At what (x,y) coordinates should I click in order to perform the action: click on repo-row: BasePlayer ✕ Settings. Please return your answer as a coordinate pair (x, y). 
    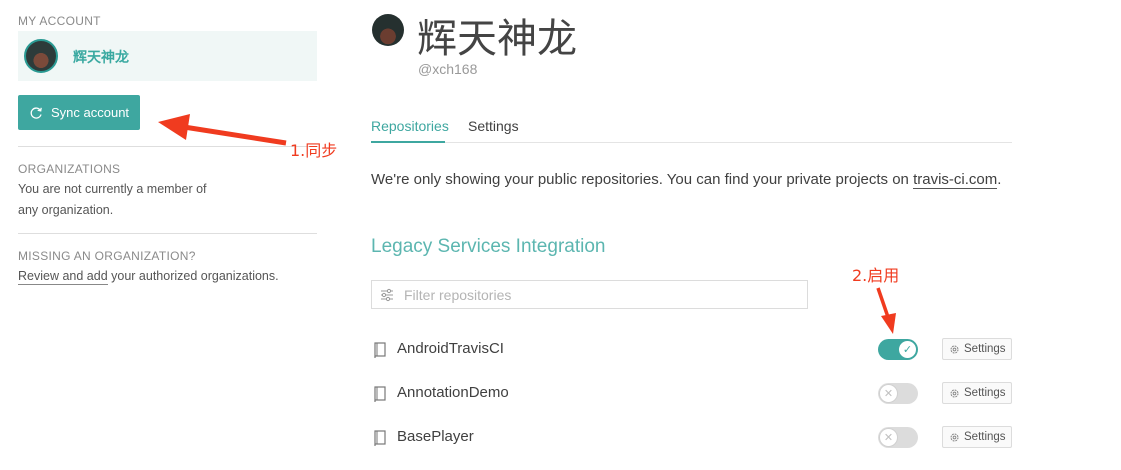
    Looking at the image, I should click on (696, 437).